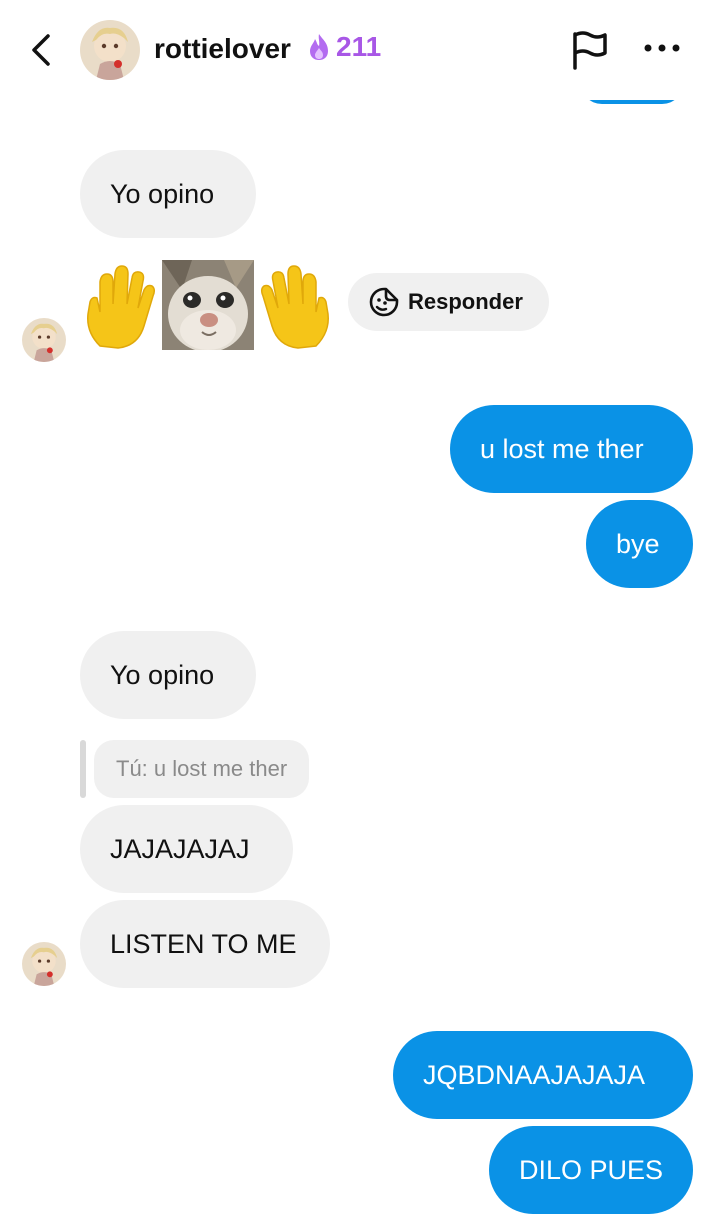 This screenshot has height=1214, width=715. I want to click on chat-header: rottielover 211, so click(357, 50).